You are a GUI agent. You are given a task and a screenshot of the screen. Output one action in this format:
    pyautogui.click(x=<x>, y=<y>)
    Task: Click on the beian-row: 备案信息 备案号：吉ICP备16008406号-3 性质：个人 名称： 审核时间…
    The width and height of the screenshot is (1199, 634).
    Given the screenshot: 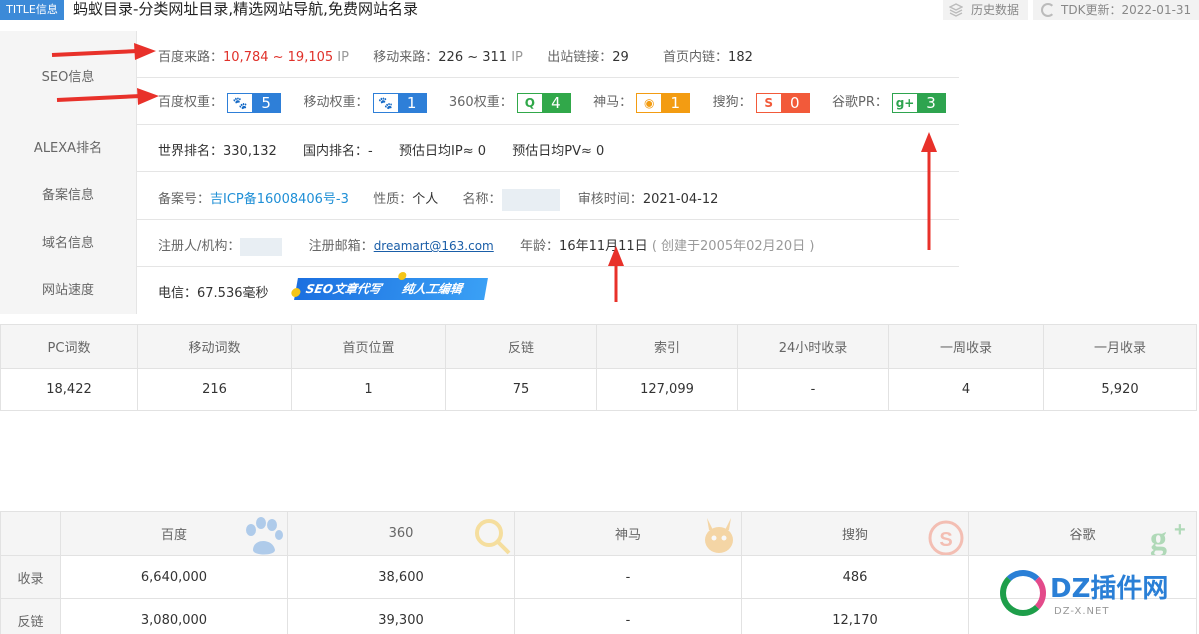 What is the action you would take?
    pyautogui.click(x=479, y=196)
    